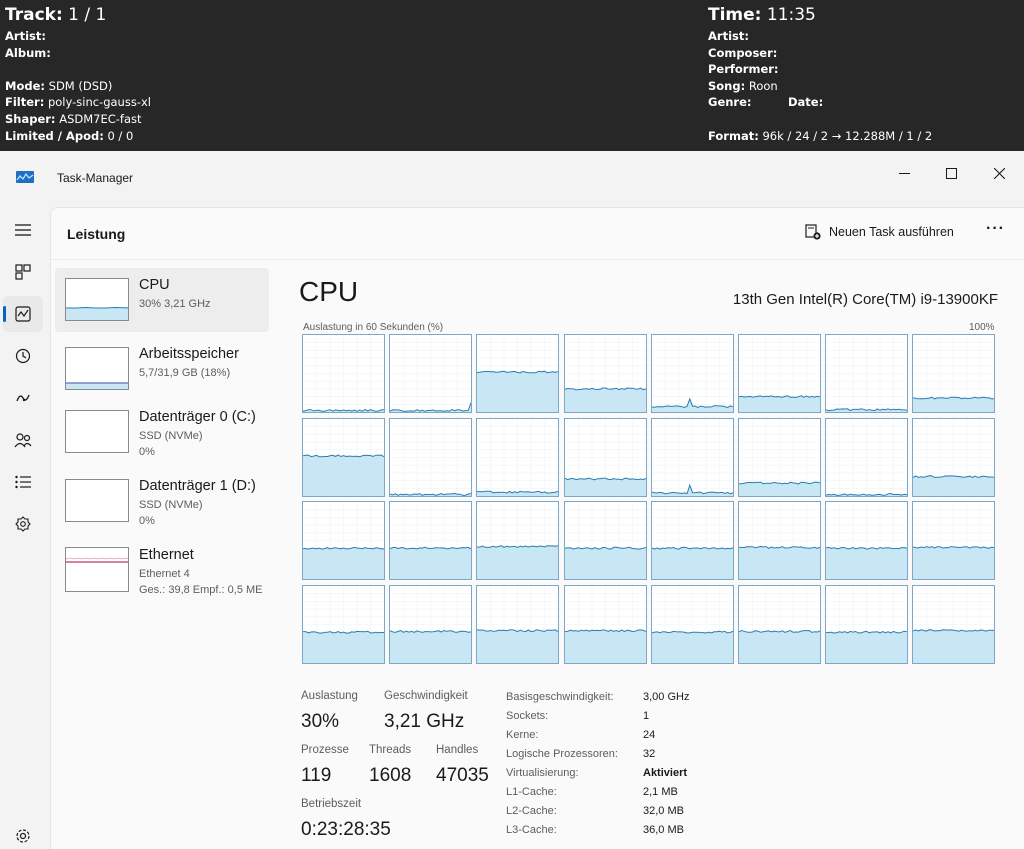 The height and width of the screenshot is (849, 1024). What do you see at coordinates (100, 118) in the screenshot?
I see `shaper-value: ASDM7EC-fast` at bounding box center [100, 118].